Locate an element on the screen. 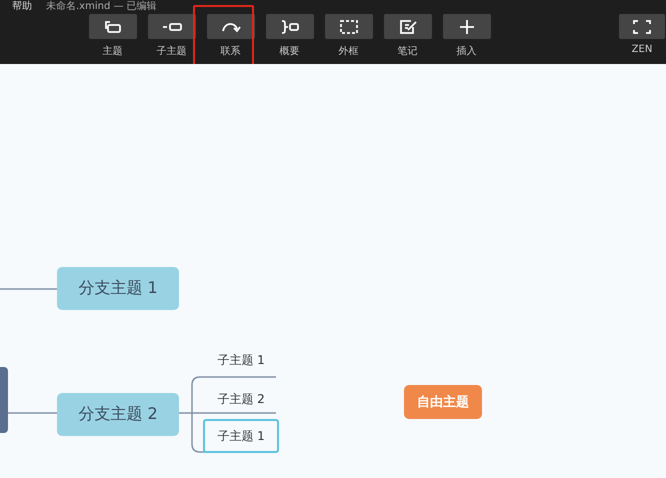 This screenshot has height=478, width=666. menu-item: 帮助 is located at coordinates (22, 6).